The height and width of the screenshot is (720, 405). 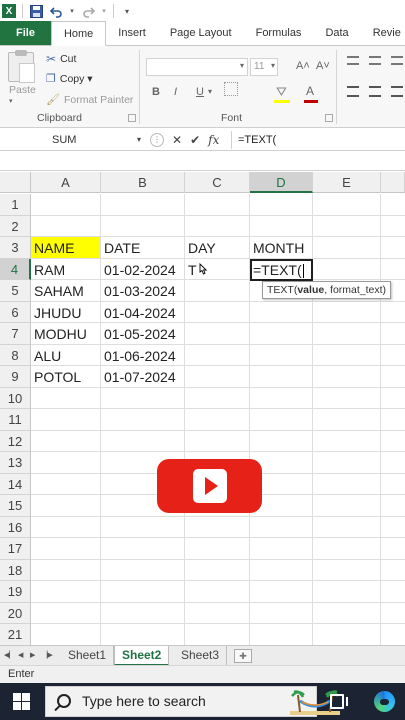 I want to click on row-header-20: 20, so click(x=15, y=613).